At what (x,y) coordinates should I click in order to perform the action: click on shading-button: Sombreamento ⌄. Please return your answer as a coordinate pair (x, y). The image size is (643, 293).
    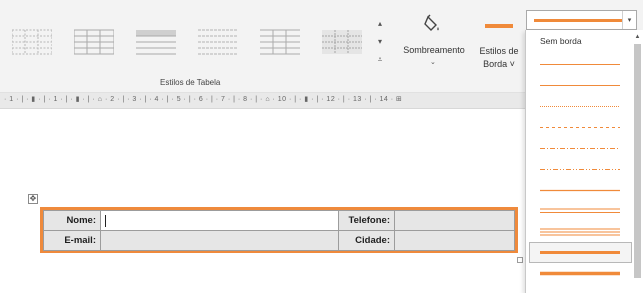
    Looking at the image, I should click on (434, 38).